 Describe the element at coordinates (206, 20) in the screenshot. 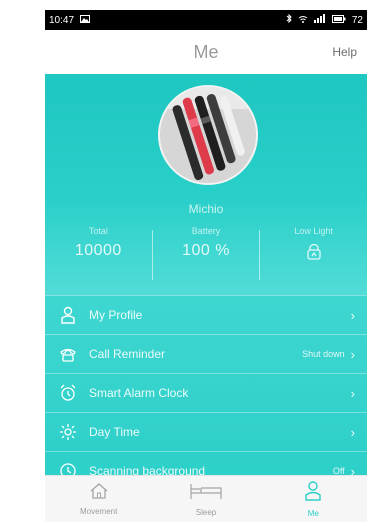

I see `status-bar: 10:47 72` at that location.